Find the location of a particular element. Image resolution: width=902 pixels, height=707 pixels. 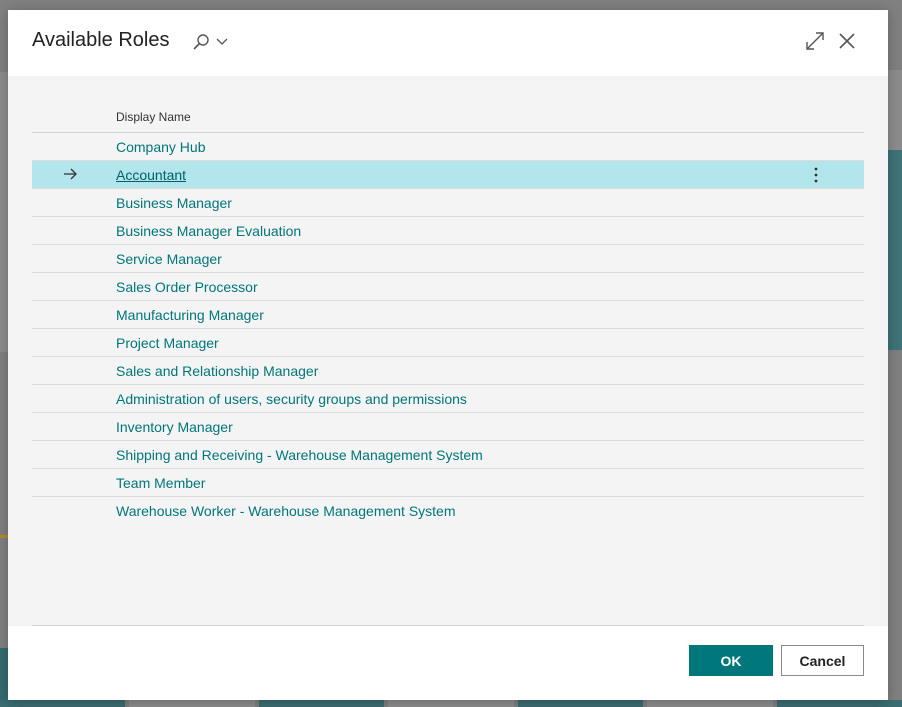

search-button is located at coordinates (213, 42).